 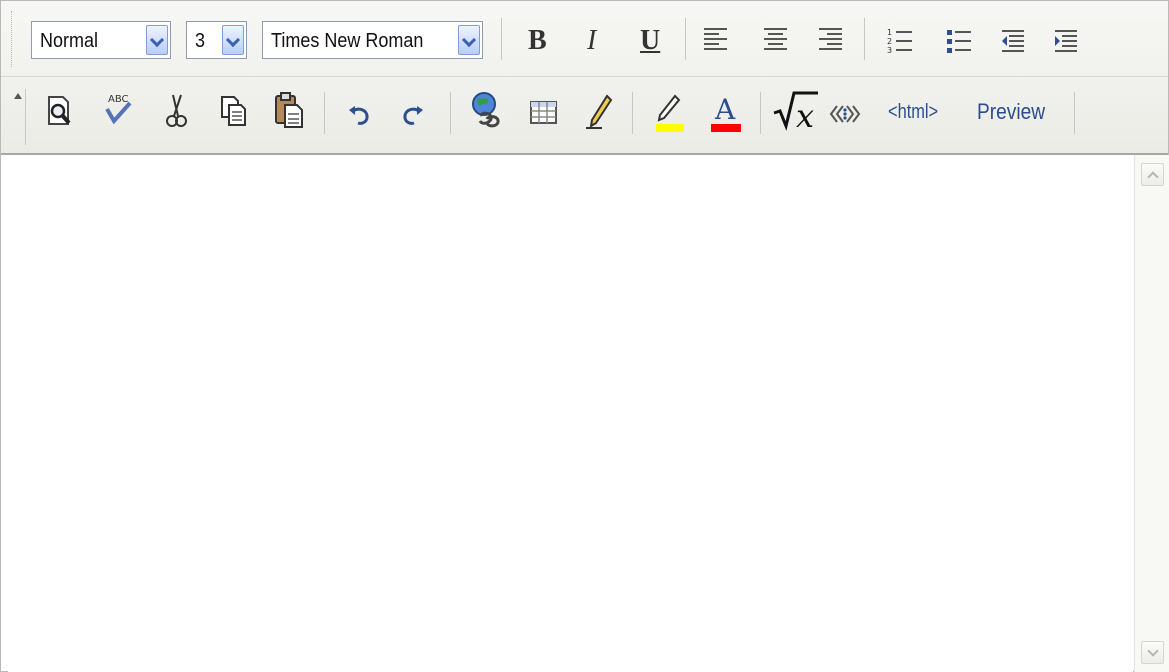 I want to click on outdent-icon, so click(x=1013, y=40).